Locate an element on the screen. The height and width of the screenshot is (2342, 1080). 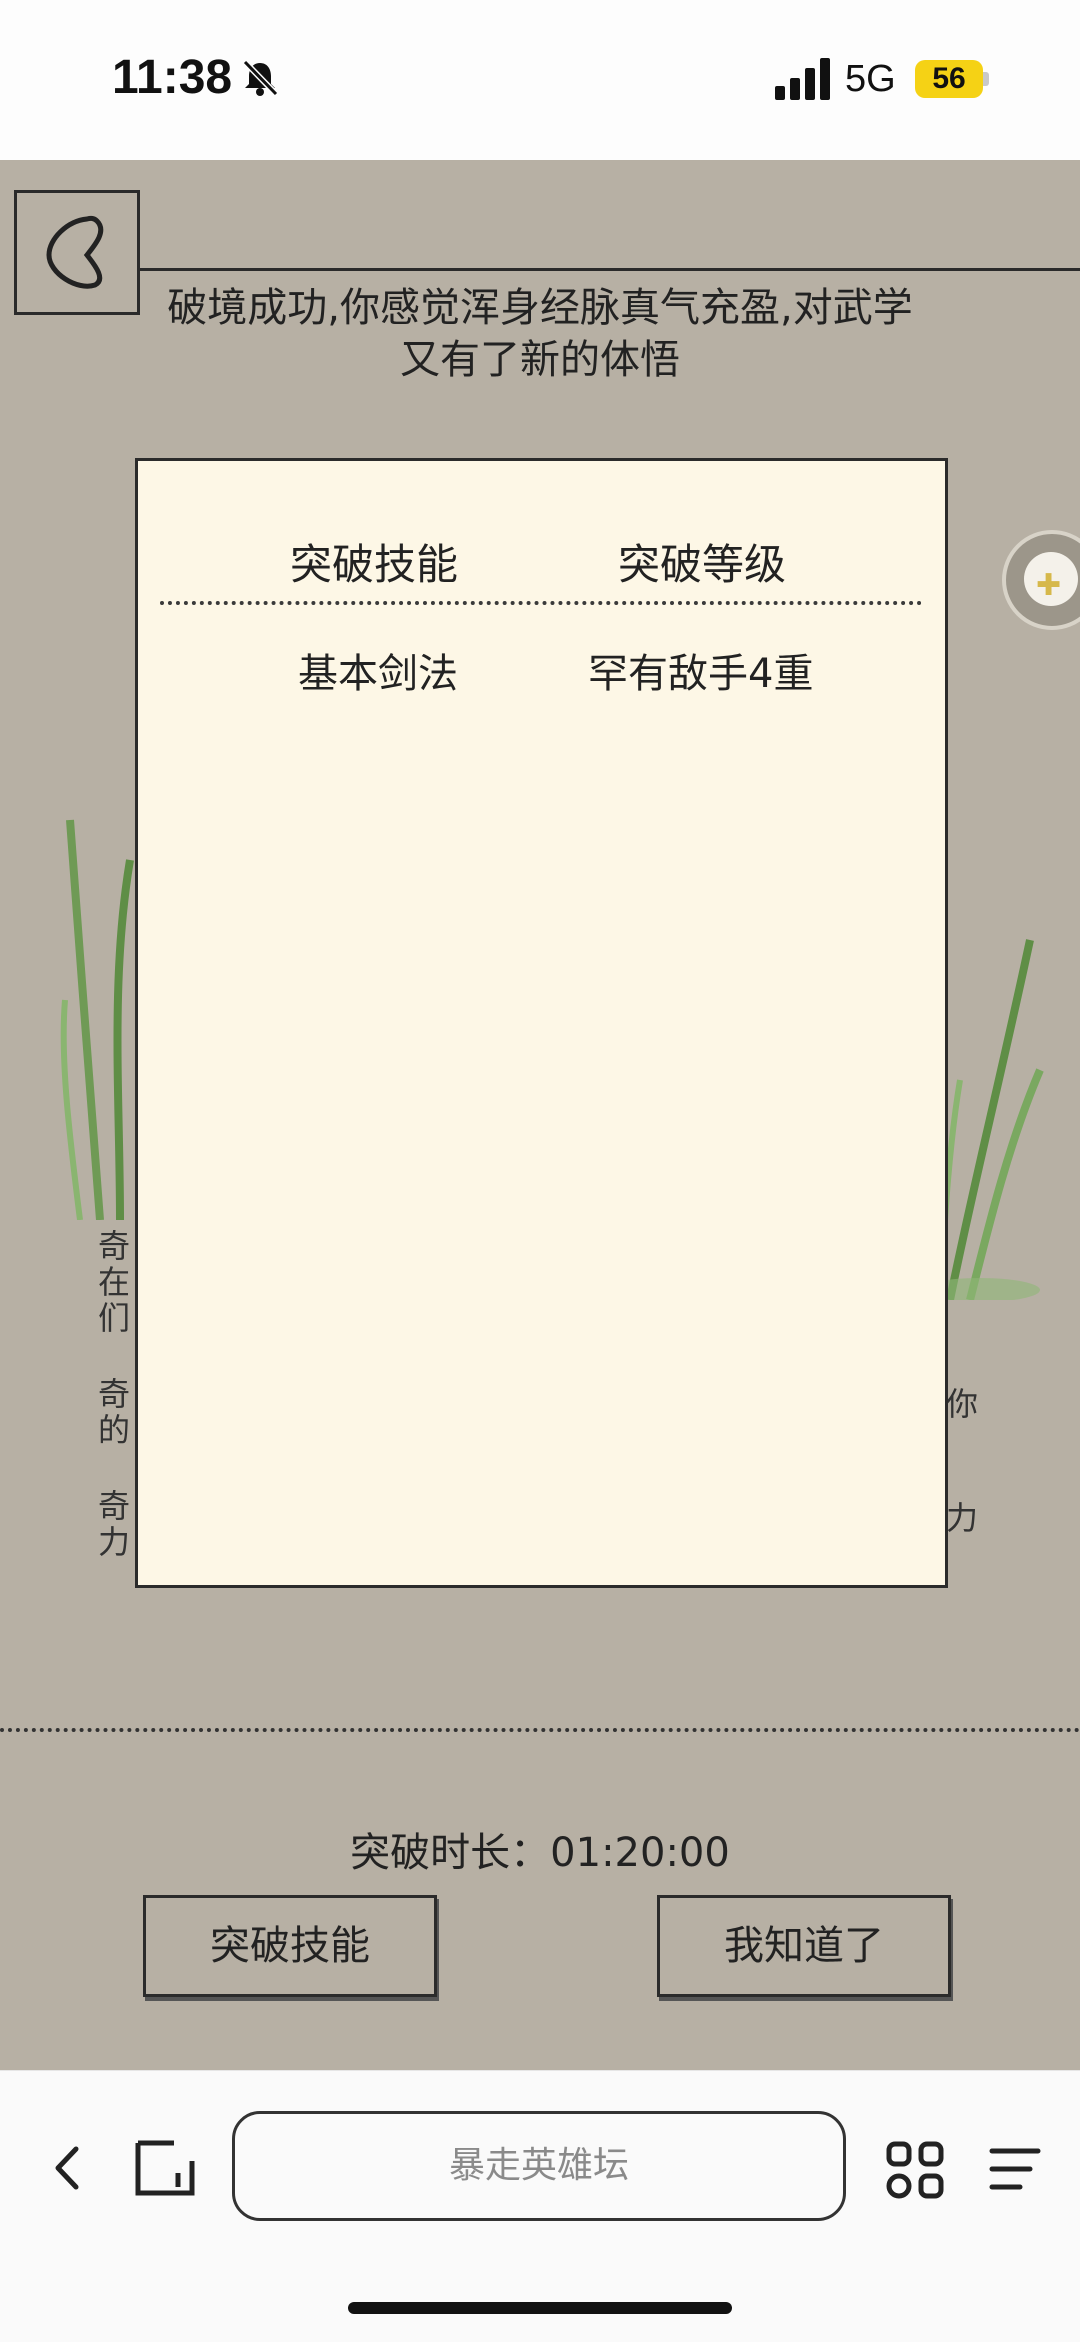
back-icon is located at coordinates (75, 252).